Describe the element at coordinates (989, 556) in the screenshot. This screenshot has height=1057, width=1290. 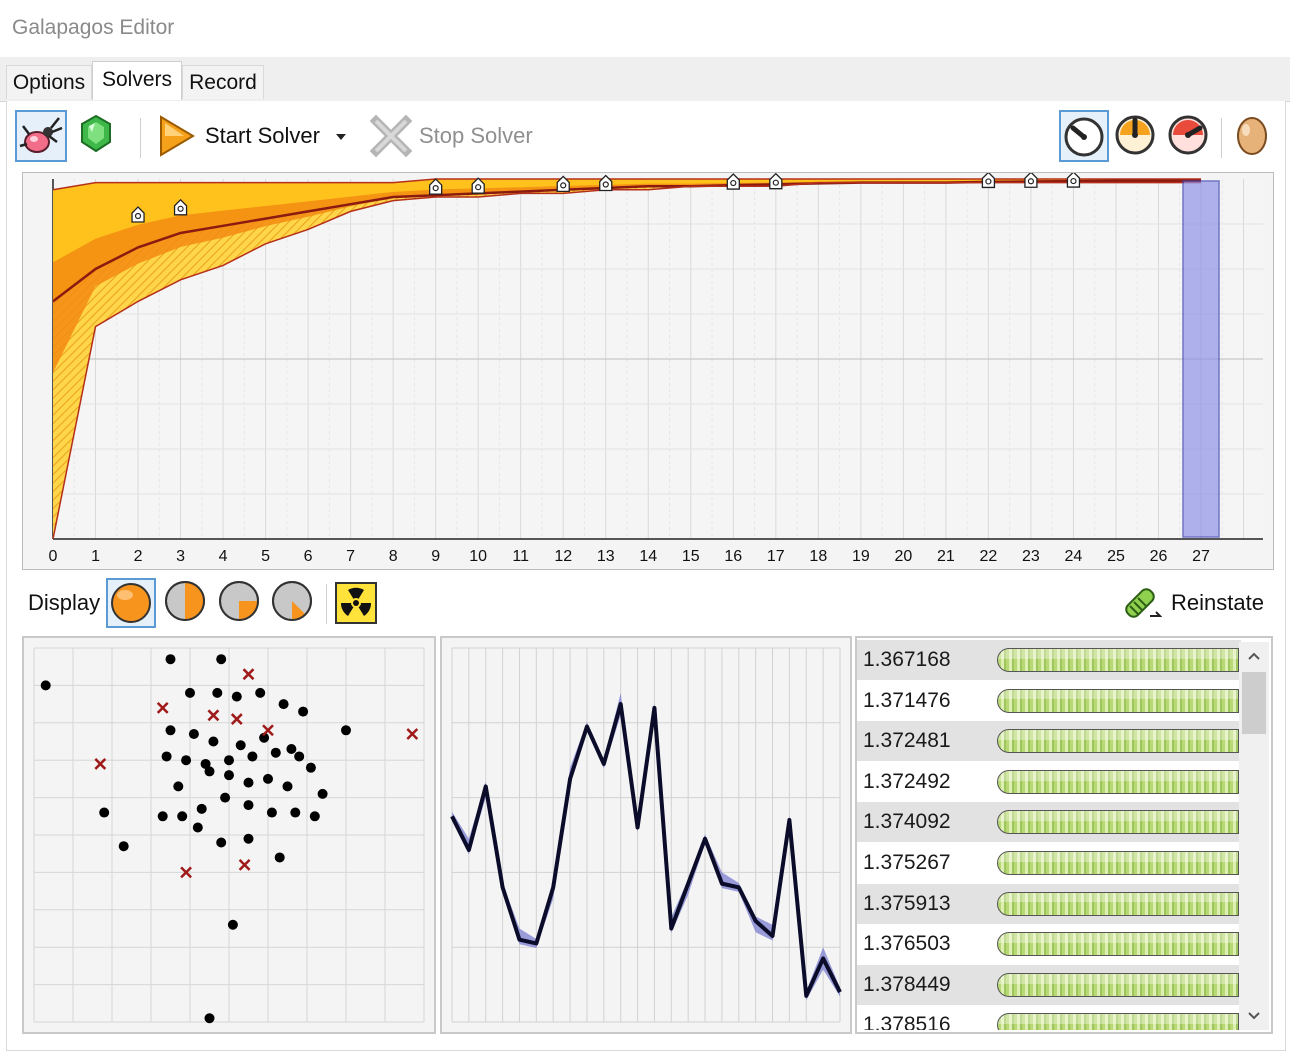
I see `x-tick-label: 22` at that location.